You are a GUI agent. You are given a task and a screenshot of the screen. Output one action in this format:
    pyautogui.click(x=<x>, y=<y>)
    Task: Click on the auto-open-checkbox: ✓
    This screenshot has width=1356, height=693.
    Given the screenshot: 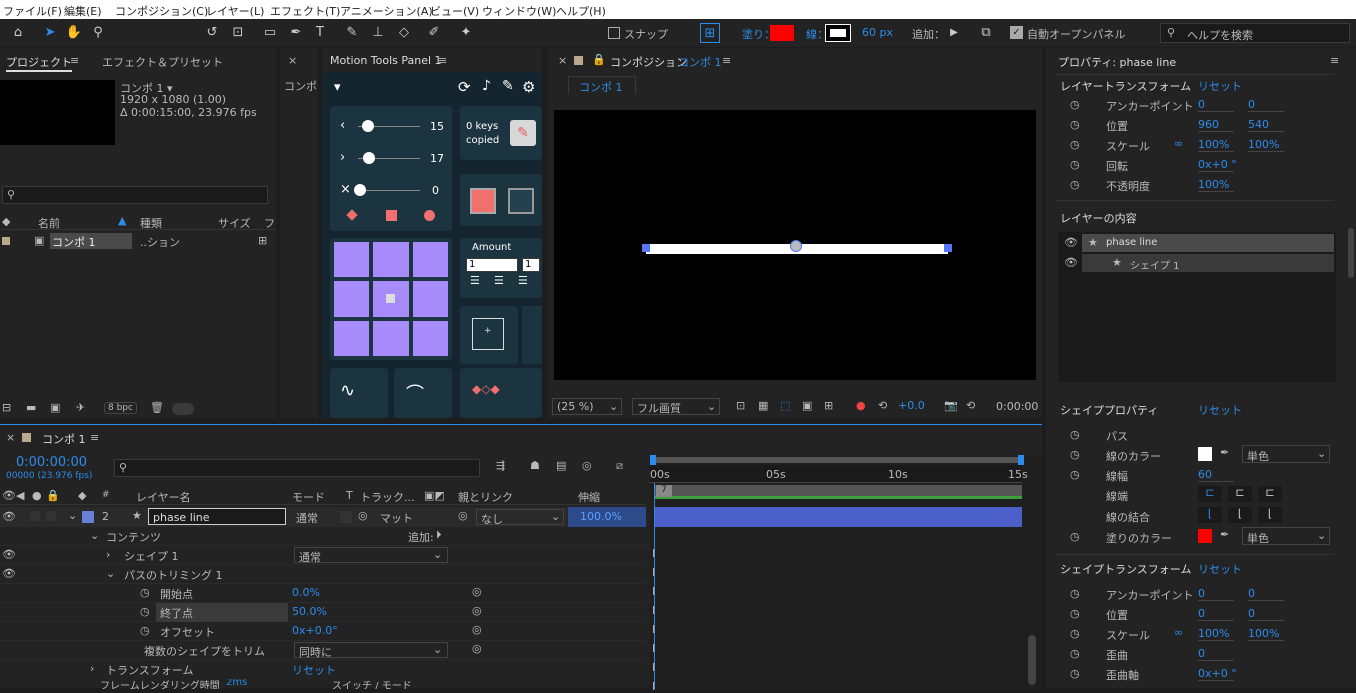 What is the action you would take?
    pyautogui.click(x=1016, y=32)
    